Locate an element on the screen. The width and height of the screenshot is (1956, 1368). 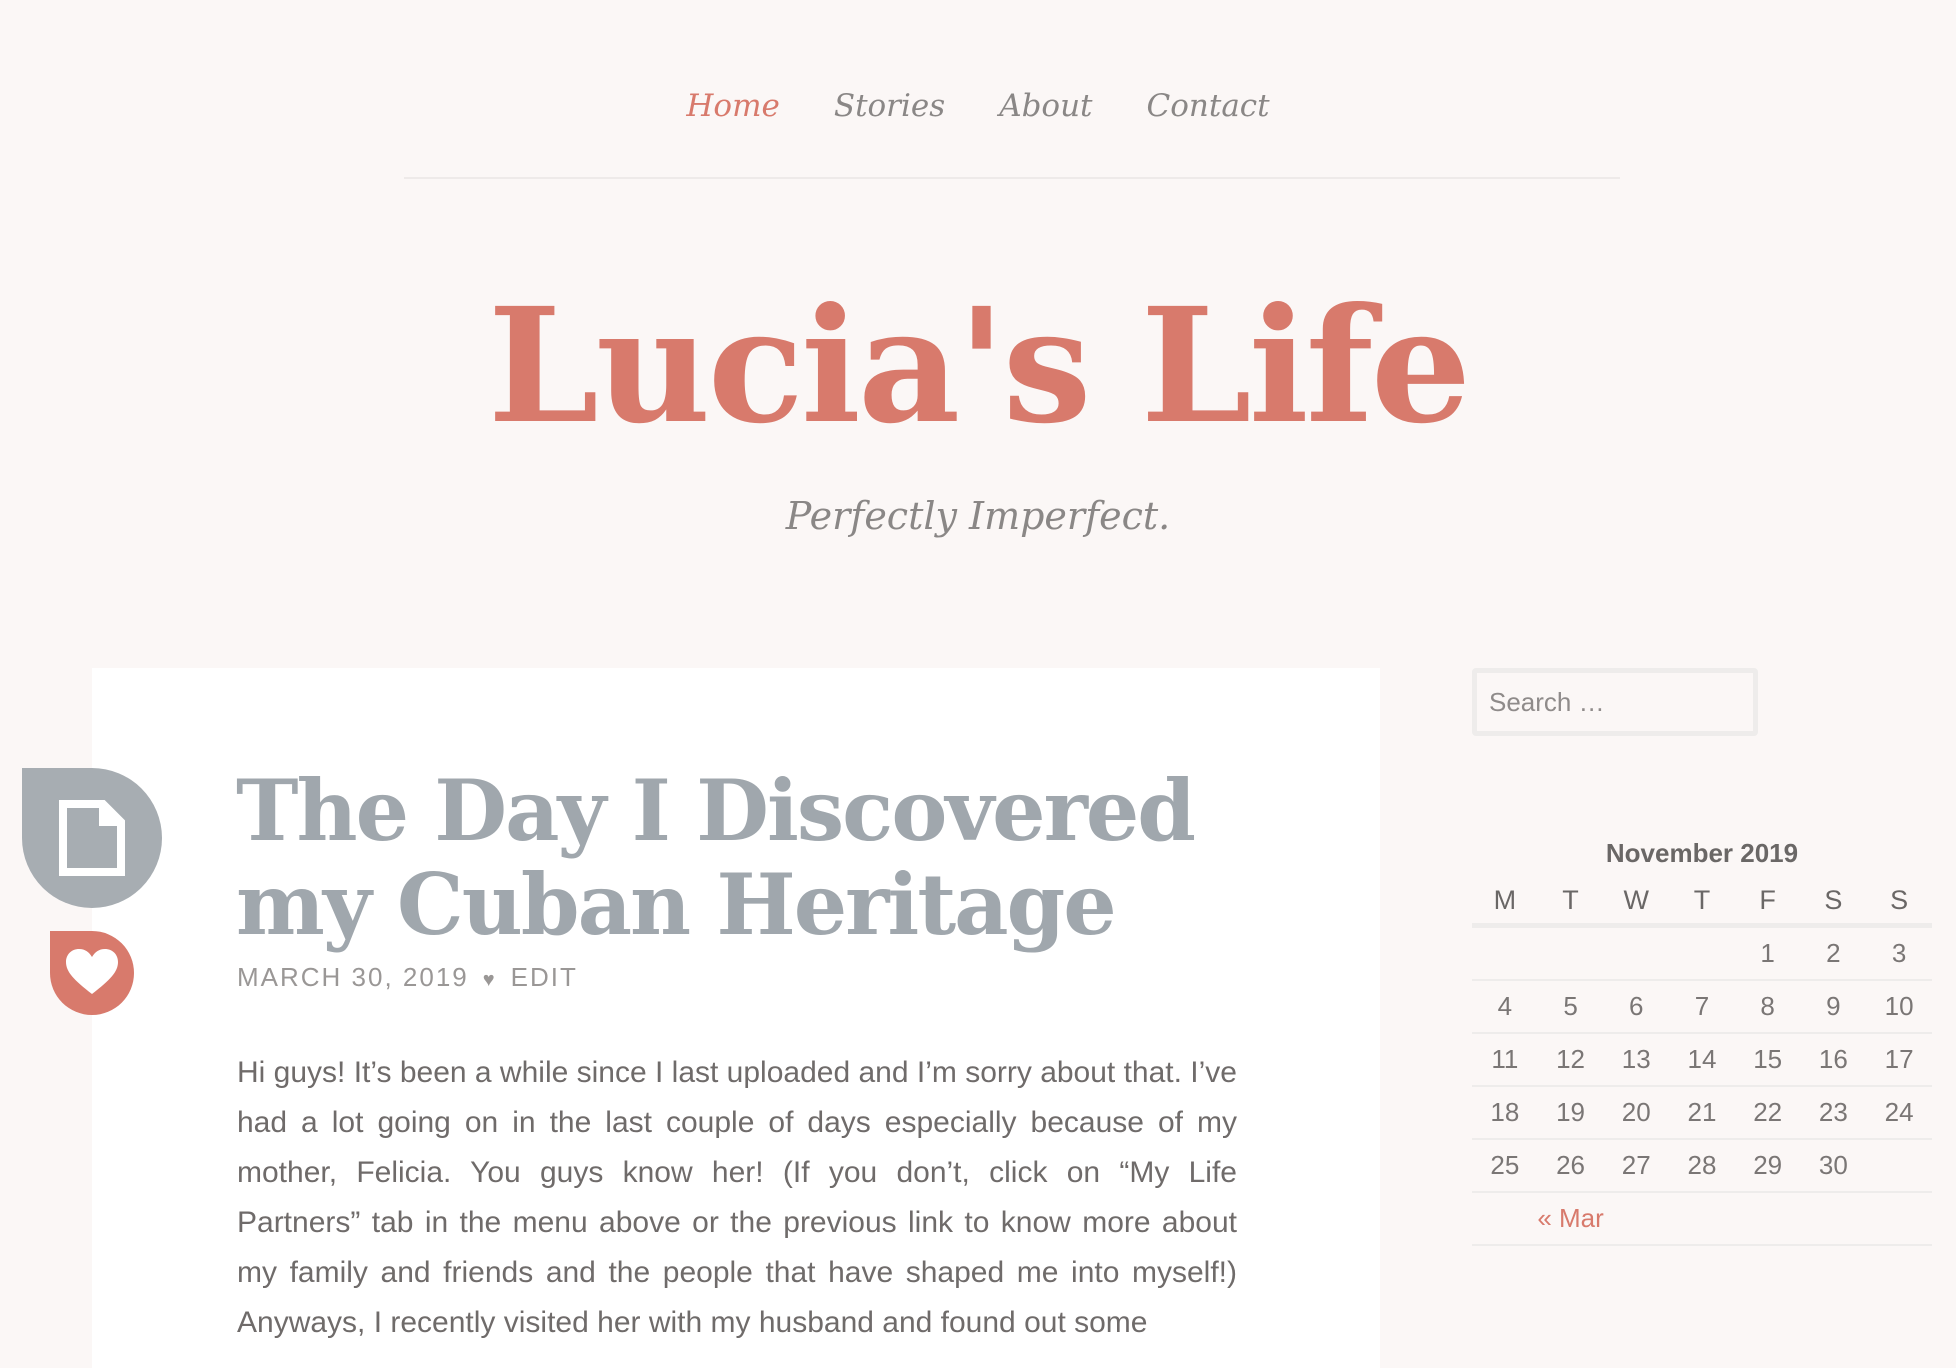
calendar-week-row: 4 5 6 7 8 9 10 is located at coordinates (1702, 1007).